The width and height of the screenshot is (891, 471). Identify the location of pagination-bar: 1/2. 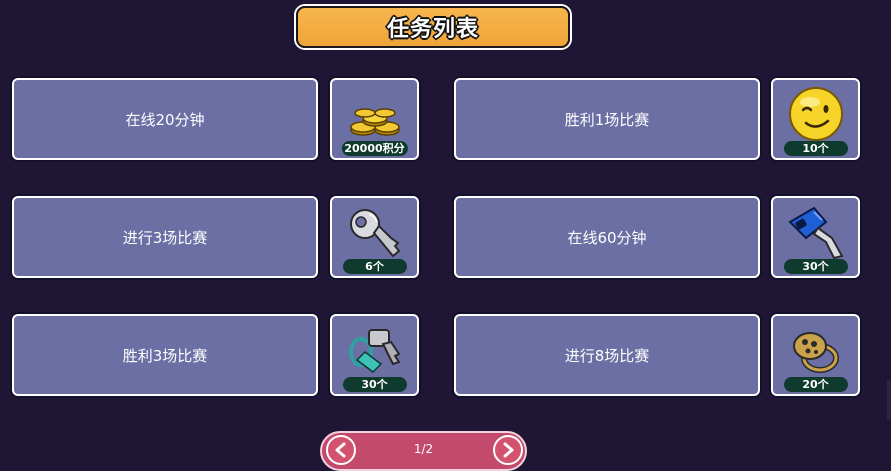
(423, 451).